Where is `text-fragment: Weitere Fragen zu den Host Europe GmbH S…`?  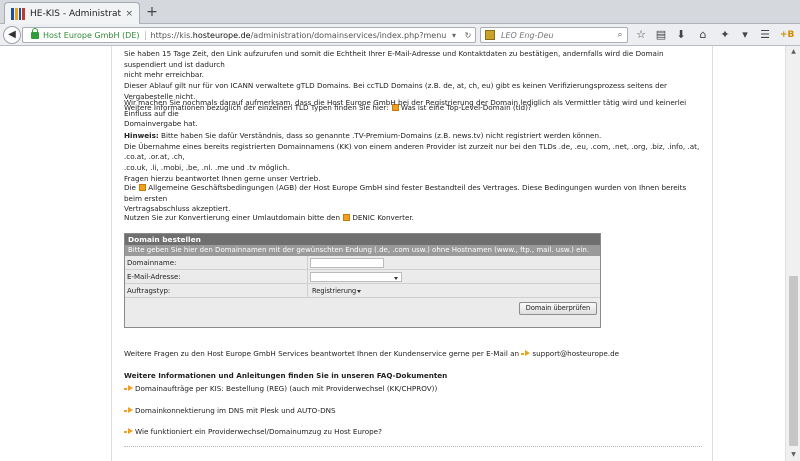 text-fragment: Weitere Fragen zu den Host Europe GmbH S… is located at coordinates (322, 353).